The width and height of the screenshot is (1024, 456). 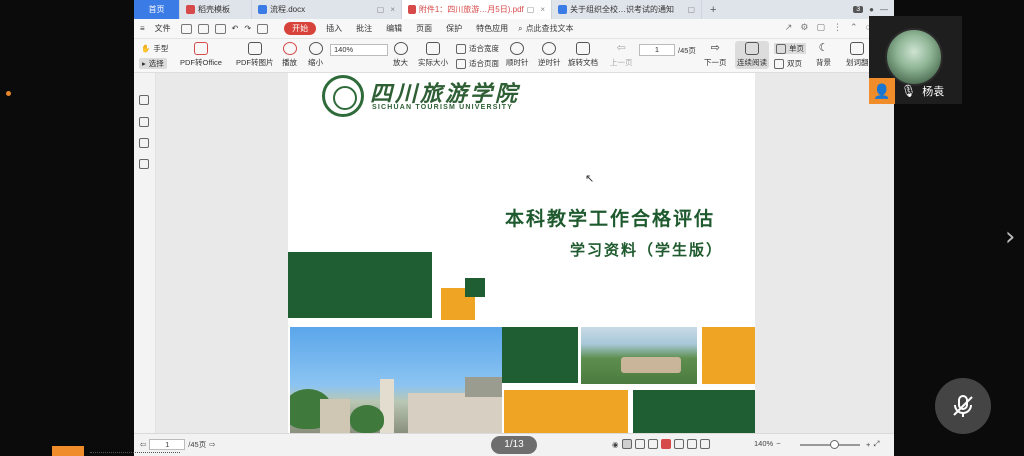 I want to click on rotate-document-button: 旋转文档, so click(x=583, y=55).